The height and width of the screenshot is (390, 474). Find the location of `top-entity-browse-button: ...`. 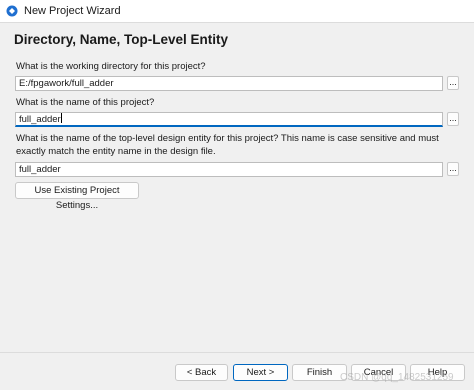

top-entity-browse-button: ... is located at coordinates (453, 169).